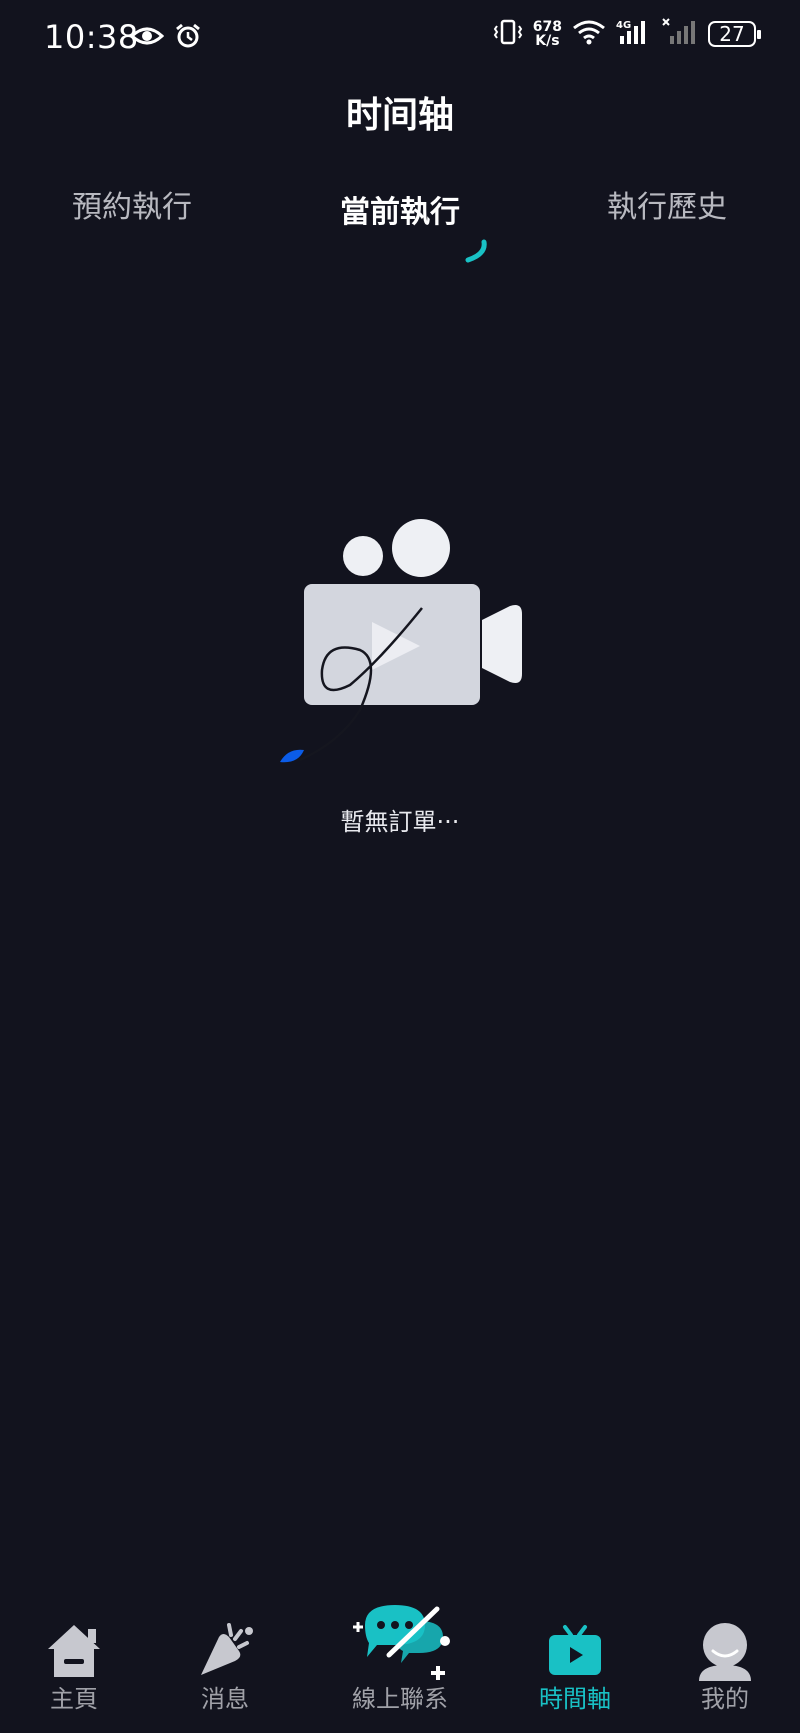  I want to click on tv-play-icon, so click(575, 1653).